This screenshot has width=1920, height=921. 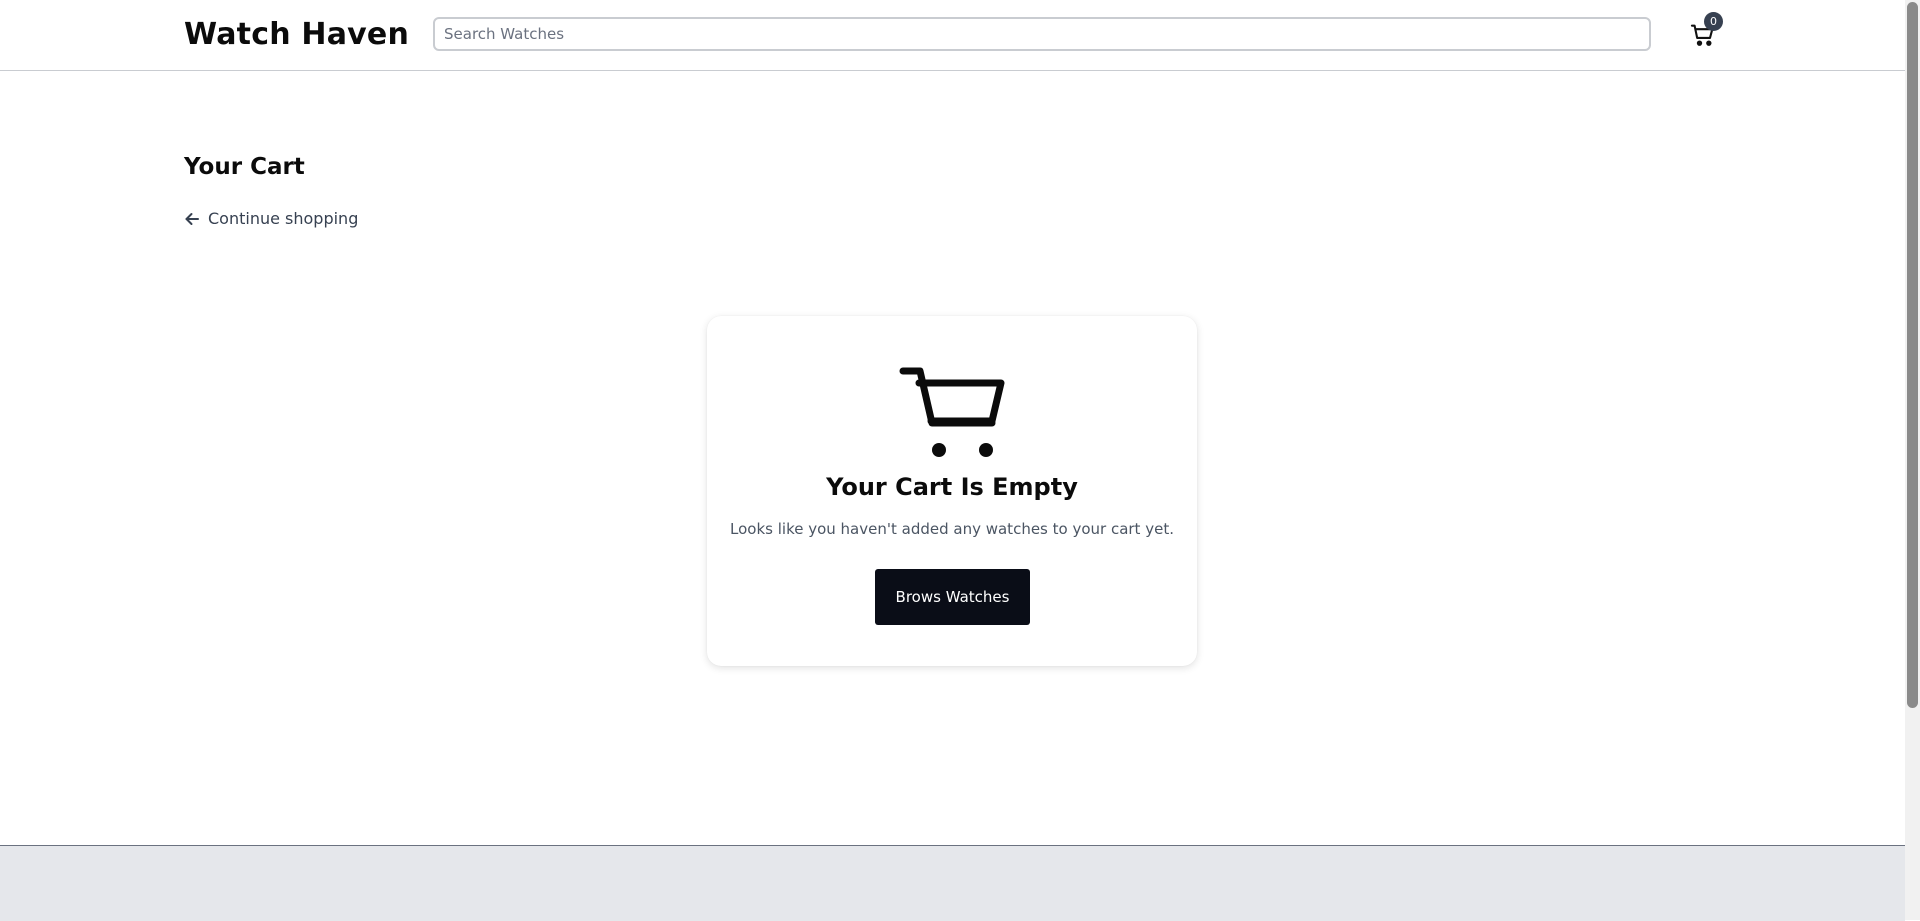 I want to click on site-footer, so click(x=952, y=883).